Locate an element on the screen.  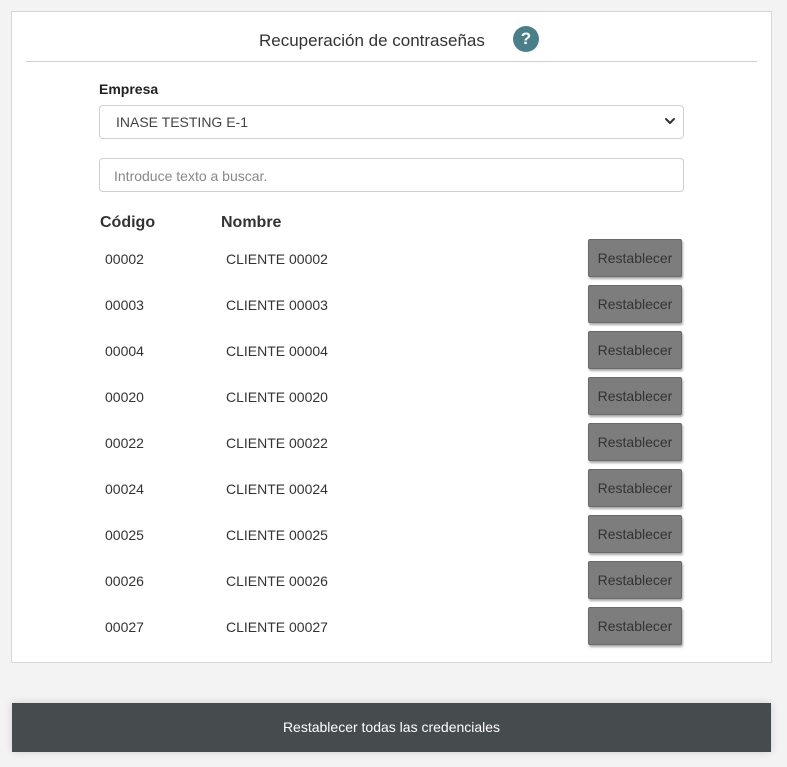
search-field is located at coordinates (391, 175).